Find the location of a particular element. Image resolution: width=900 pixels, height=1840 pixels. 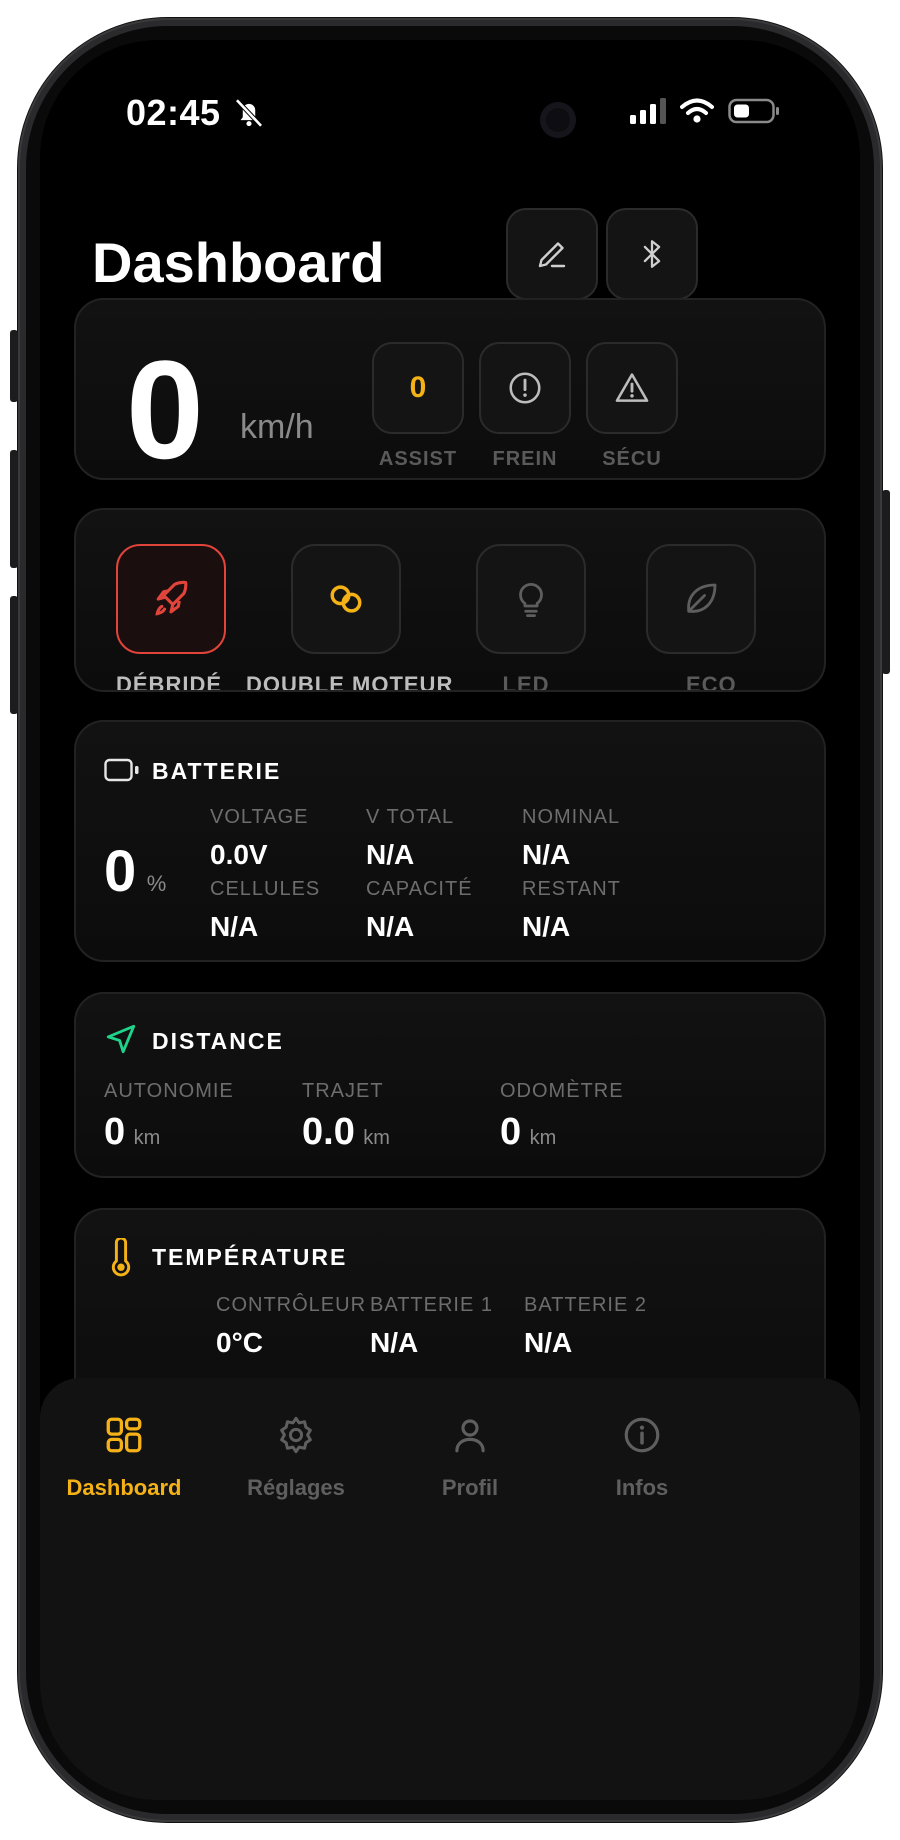

assist-stat: 0 ASSIST is located at coordinates (418, 406).